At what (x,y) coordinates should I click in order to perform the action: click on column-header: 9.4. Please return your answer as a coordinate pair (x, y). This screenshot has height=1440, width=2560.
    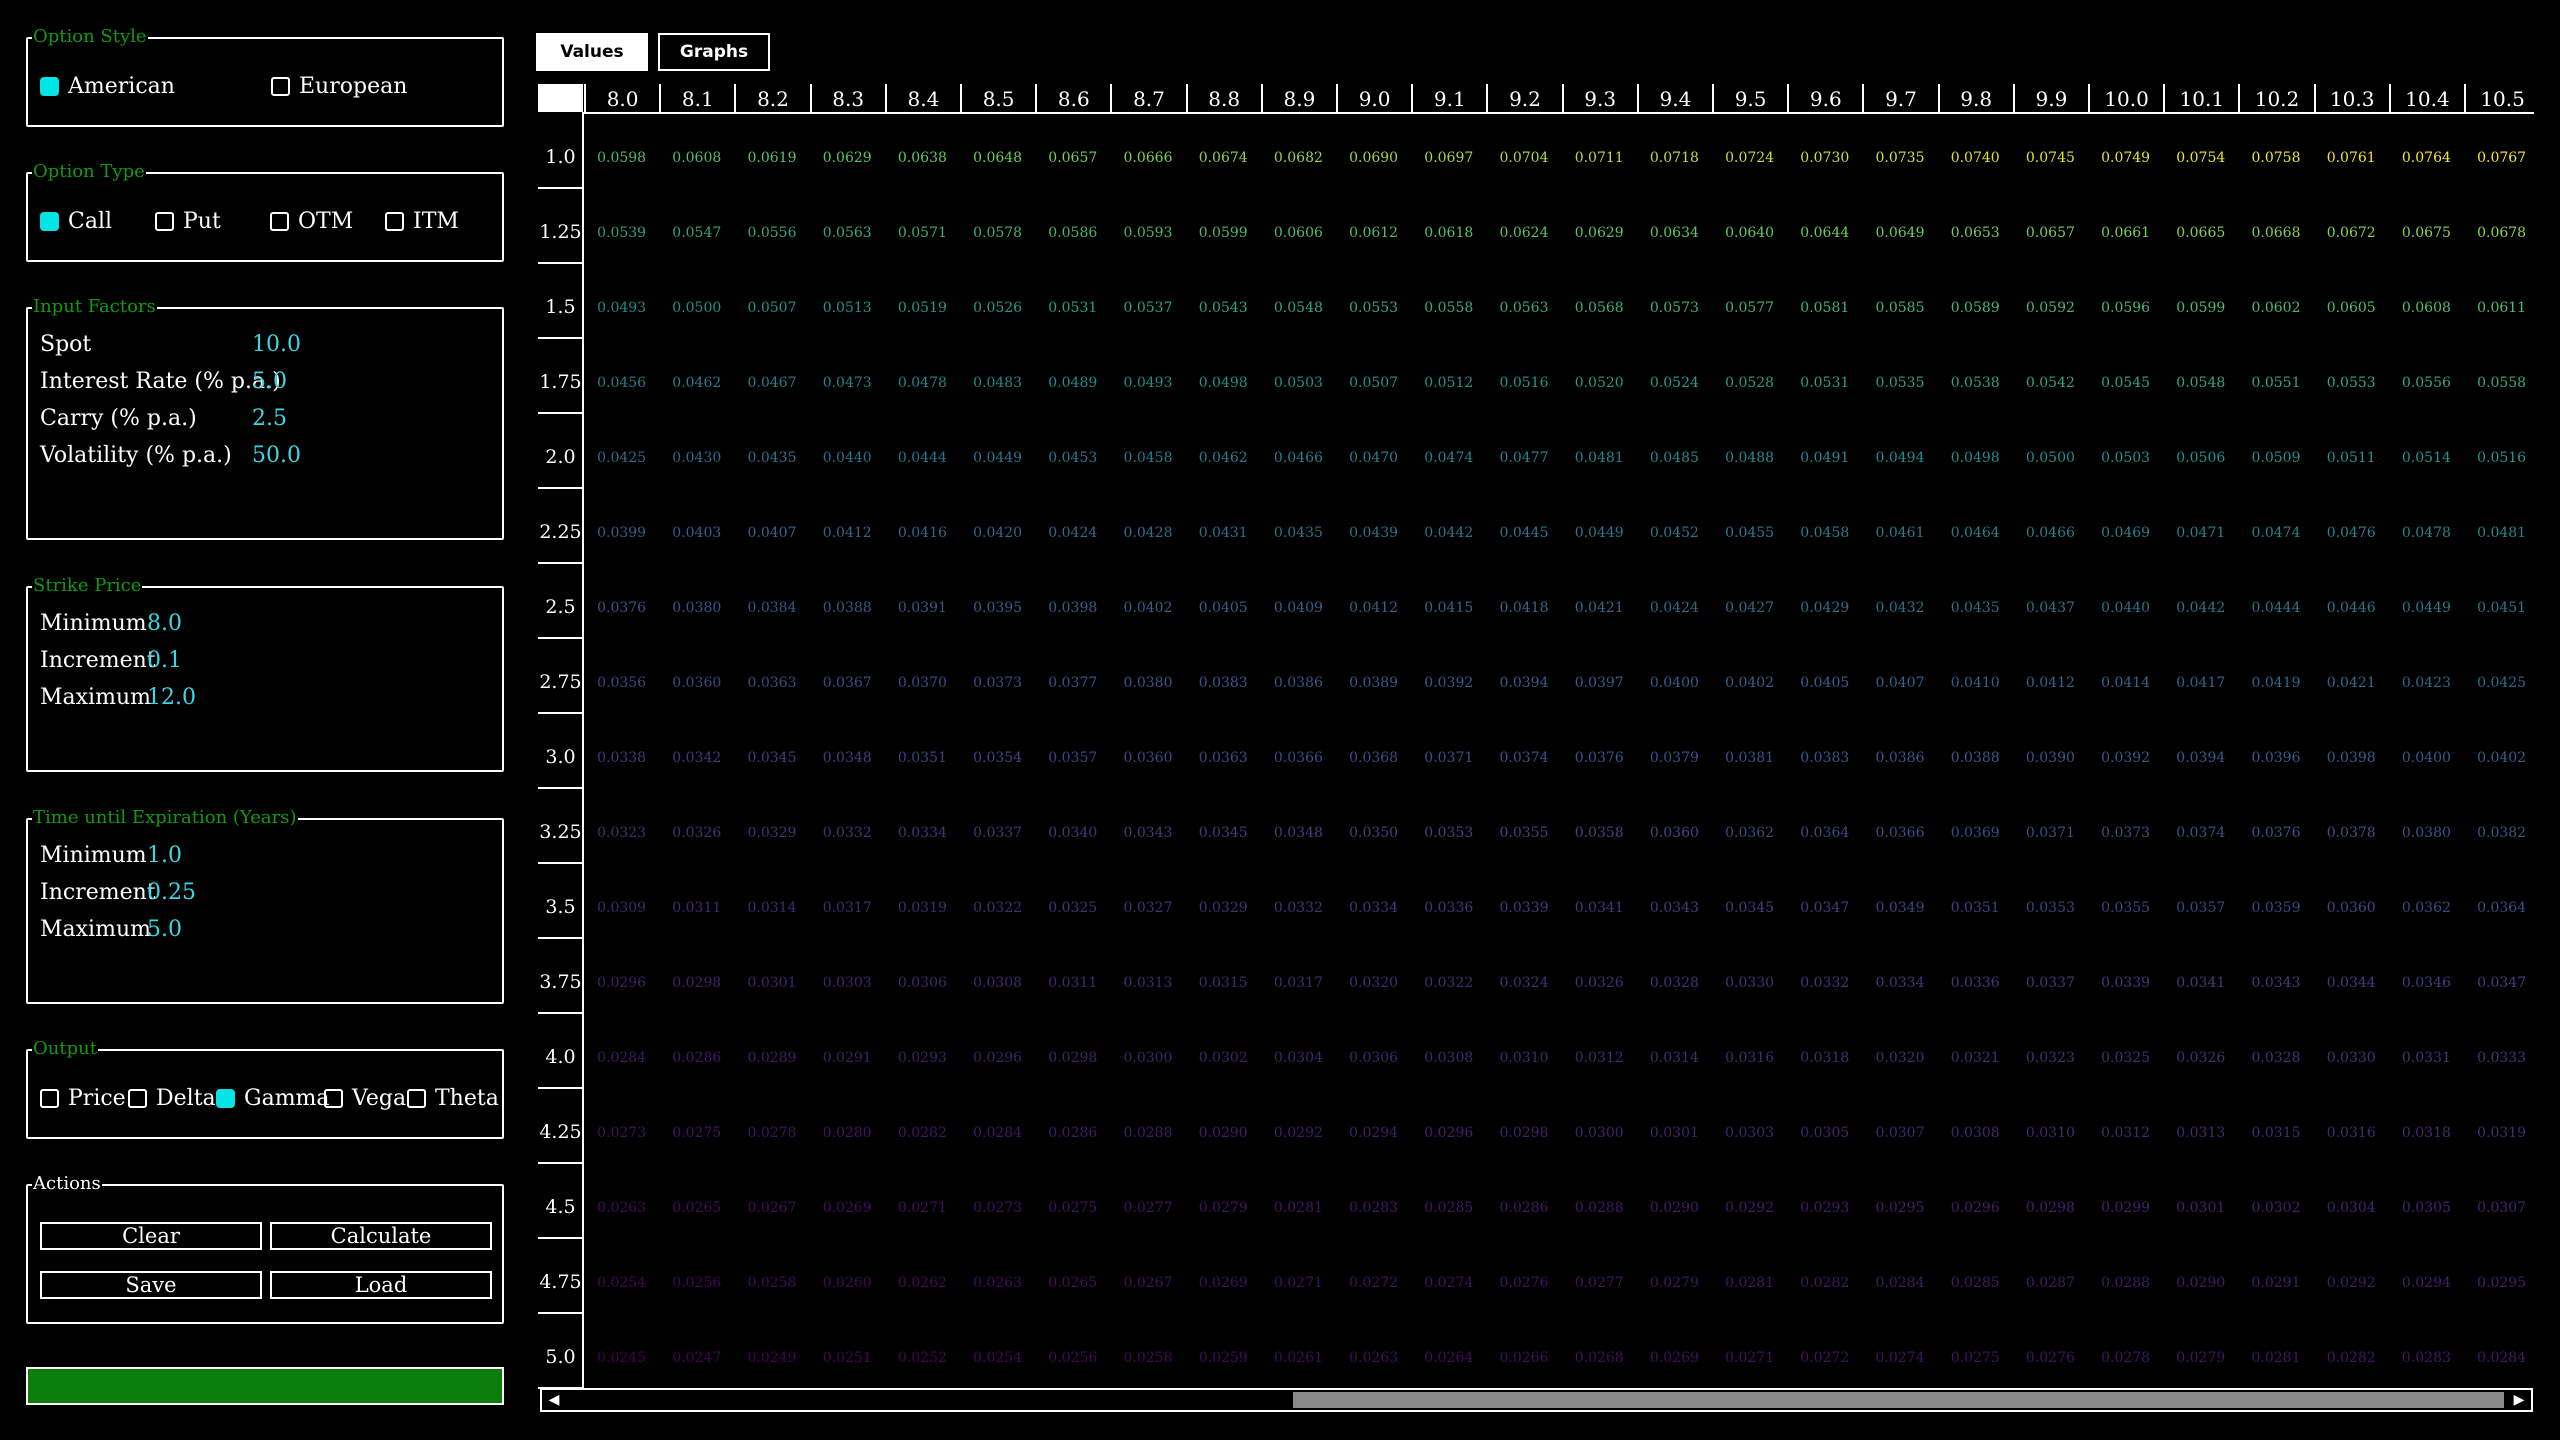
    Looking at the image, I should click on (1674, 99).